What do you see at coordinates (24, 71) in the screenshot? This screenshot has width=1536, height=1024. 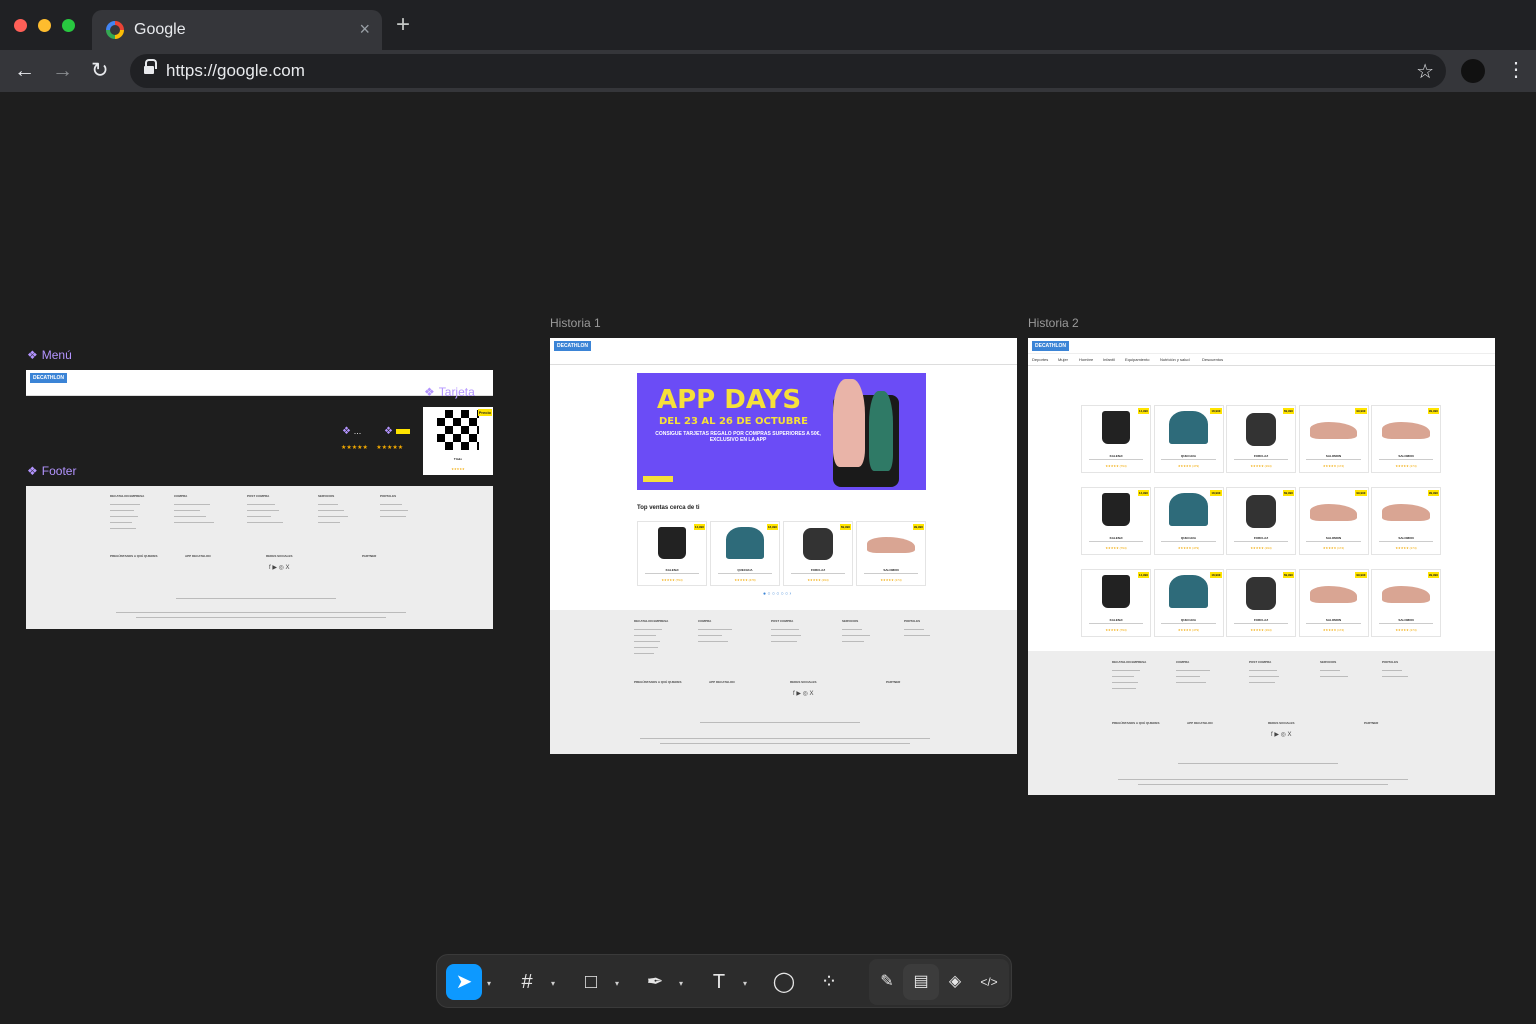 I see `back-button: ←` at bounding box center [24, 71].